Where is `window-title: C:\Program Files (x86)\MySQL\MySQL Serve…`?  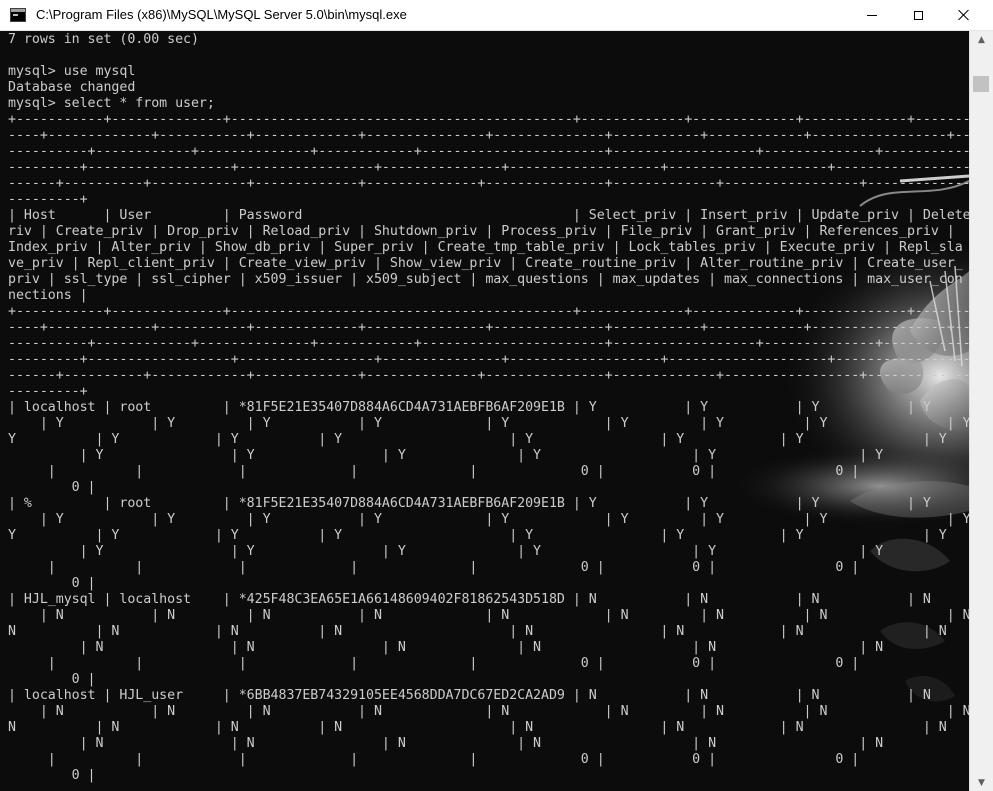 window-title: C:\Program Files (x86)\MySQL\MySQL Serve… is located at coordinates (221, 14).